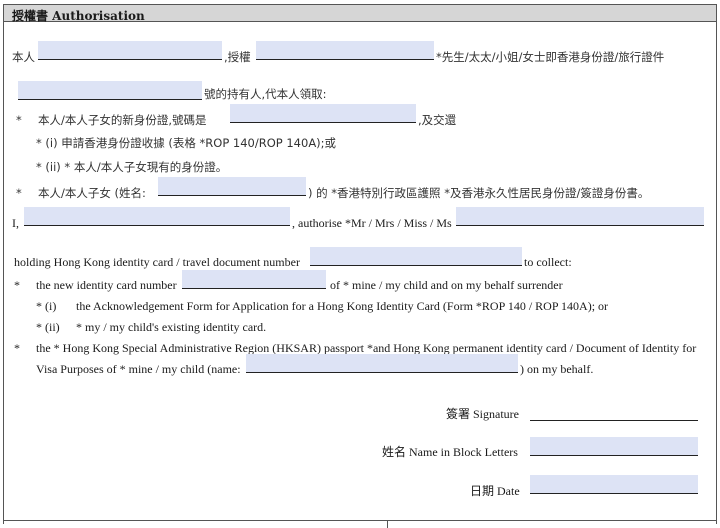  What do you see at coordinates (92, 193) in the screenshot?
I see `zh-child-name-label: 本人/本人子女 (姓名:` at bounding box center [92, 193].